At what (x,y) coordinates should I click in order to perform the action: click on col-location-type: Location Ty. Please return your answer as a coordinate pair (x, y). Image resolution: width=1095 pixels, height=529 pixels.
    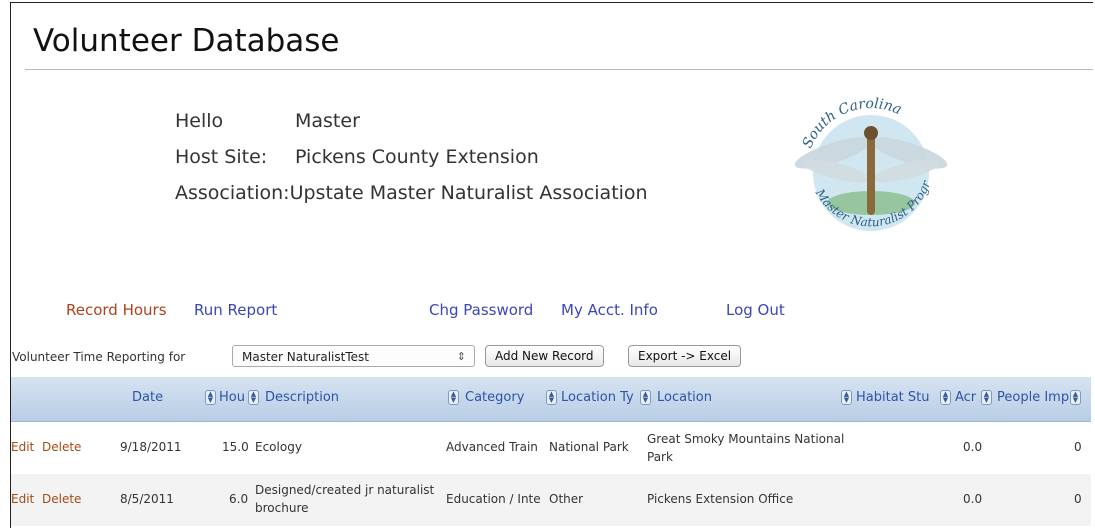
    Looking at the image, I should click on (600, 397).